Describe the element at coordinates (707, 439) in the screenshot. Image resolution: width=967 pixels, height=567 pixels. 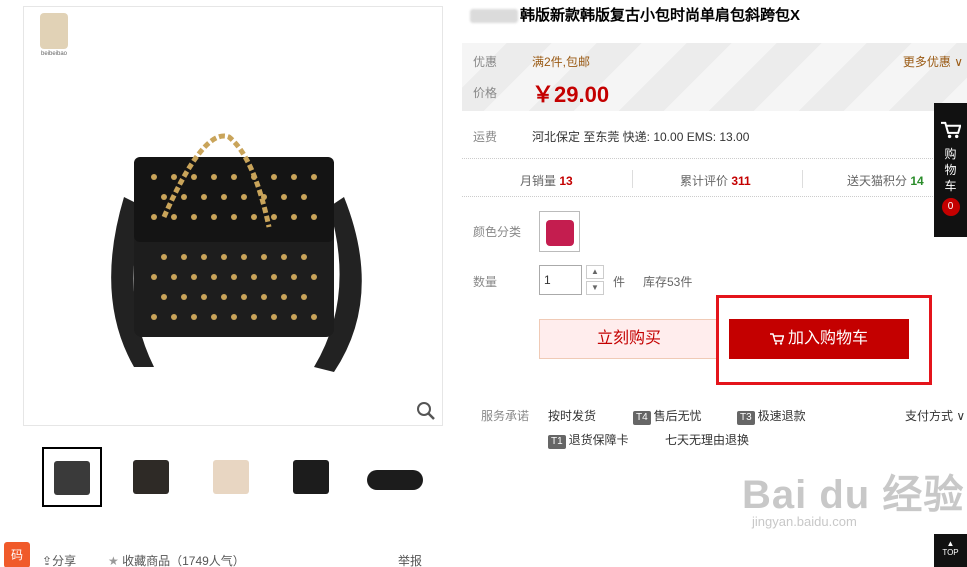
I see `service-item: 七天无理由退换` at that location.